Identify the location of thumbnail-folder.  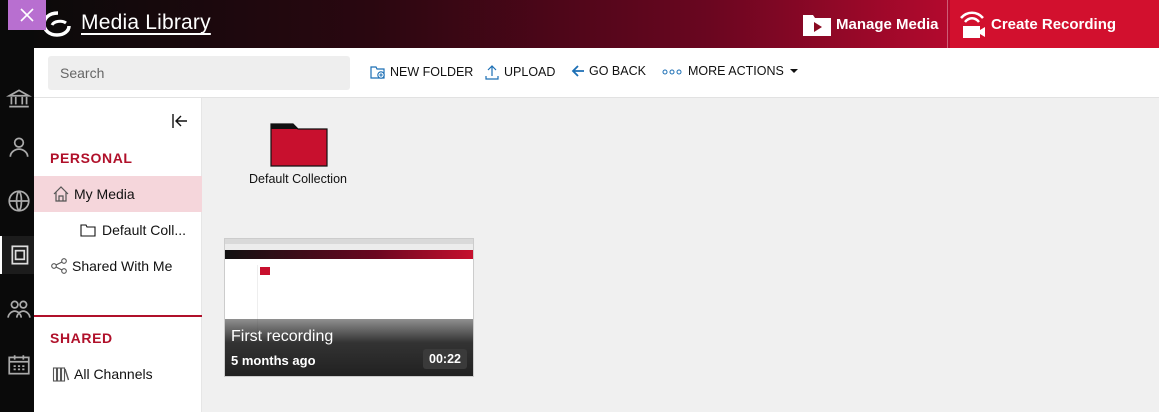
(265, 271).